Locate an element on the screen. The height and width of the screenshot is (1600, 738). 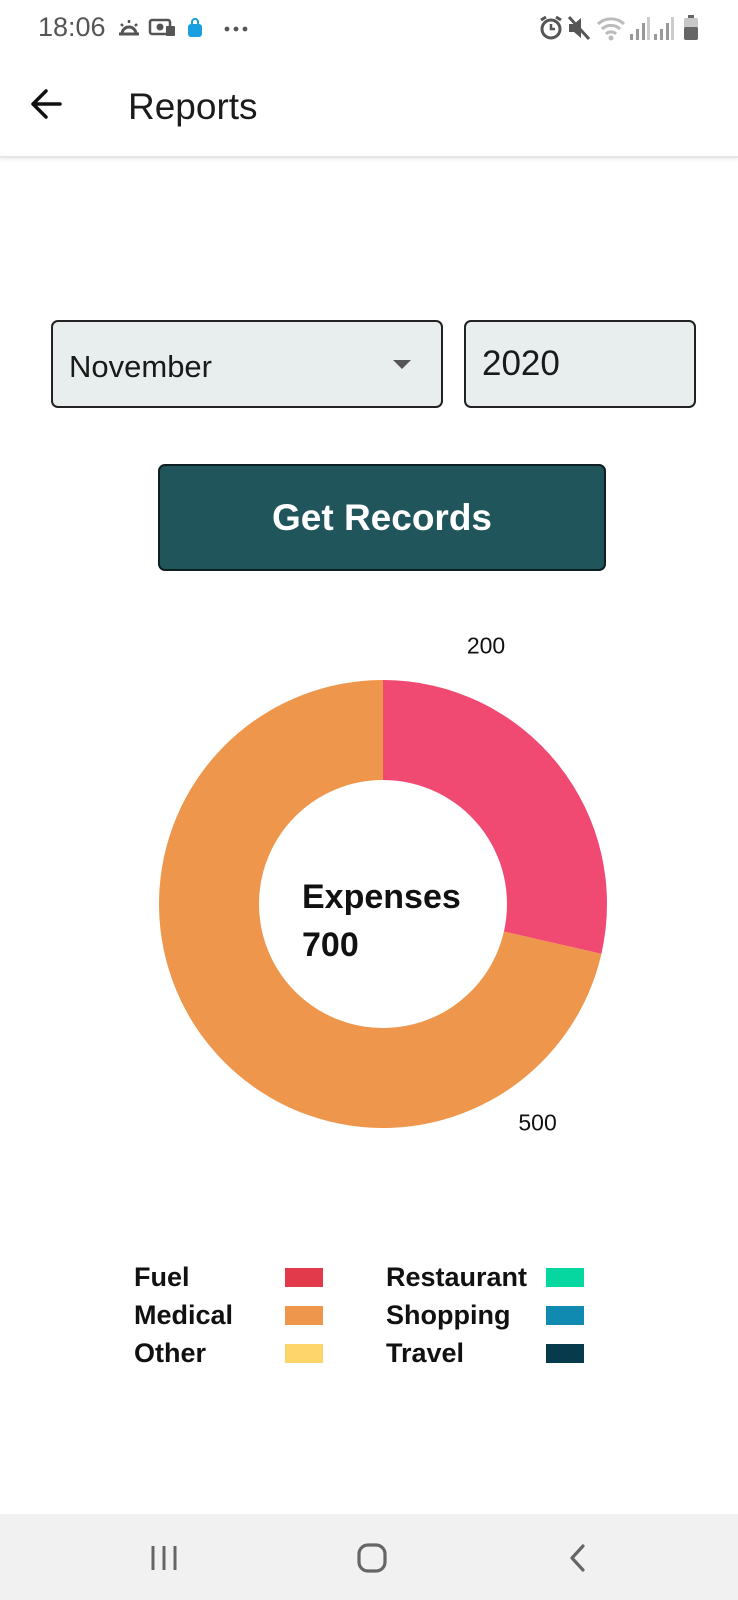
more-dots-icon is located at coordinates (236, 29).